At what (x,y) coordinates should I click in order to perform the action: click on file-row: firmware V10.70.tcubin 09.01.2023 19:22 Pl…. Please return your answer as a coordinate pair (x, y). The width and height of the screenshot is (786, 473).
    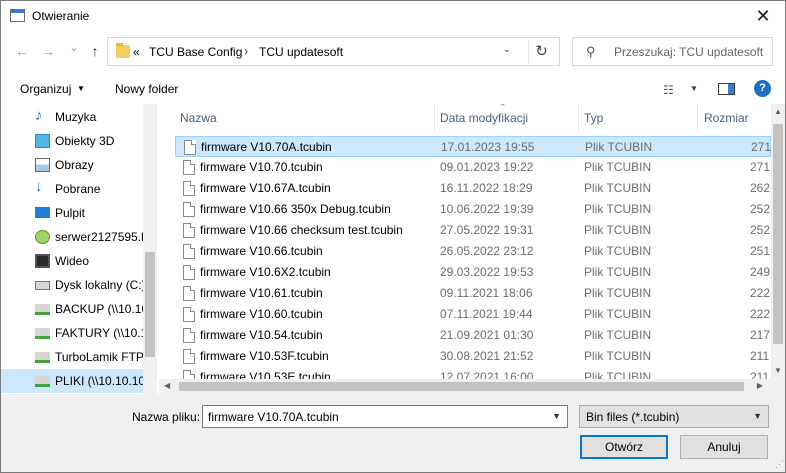
    Looking at the image, I should click on (473, 167).